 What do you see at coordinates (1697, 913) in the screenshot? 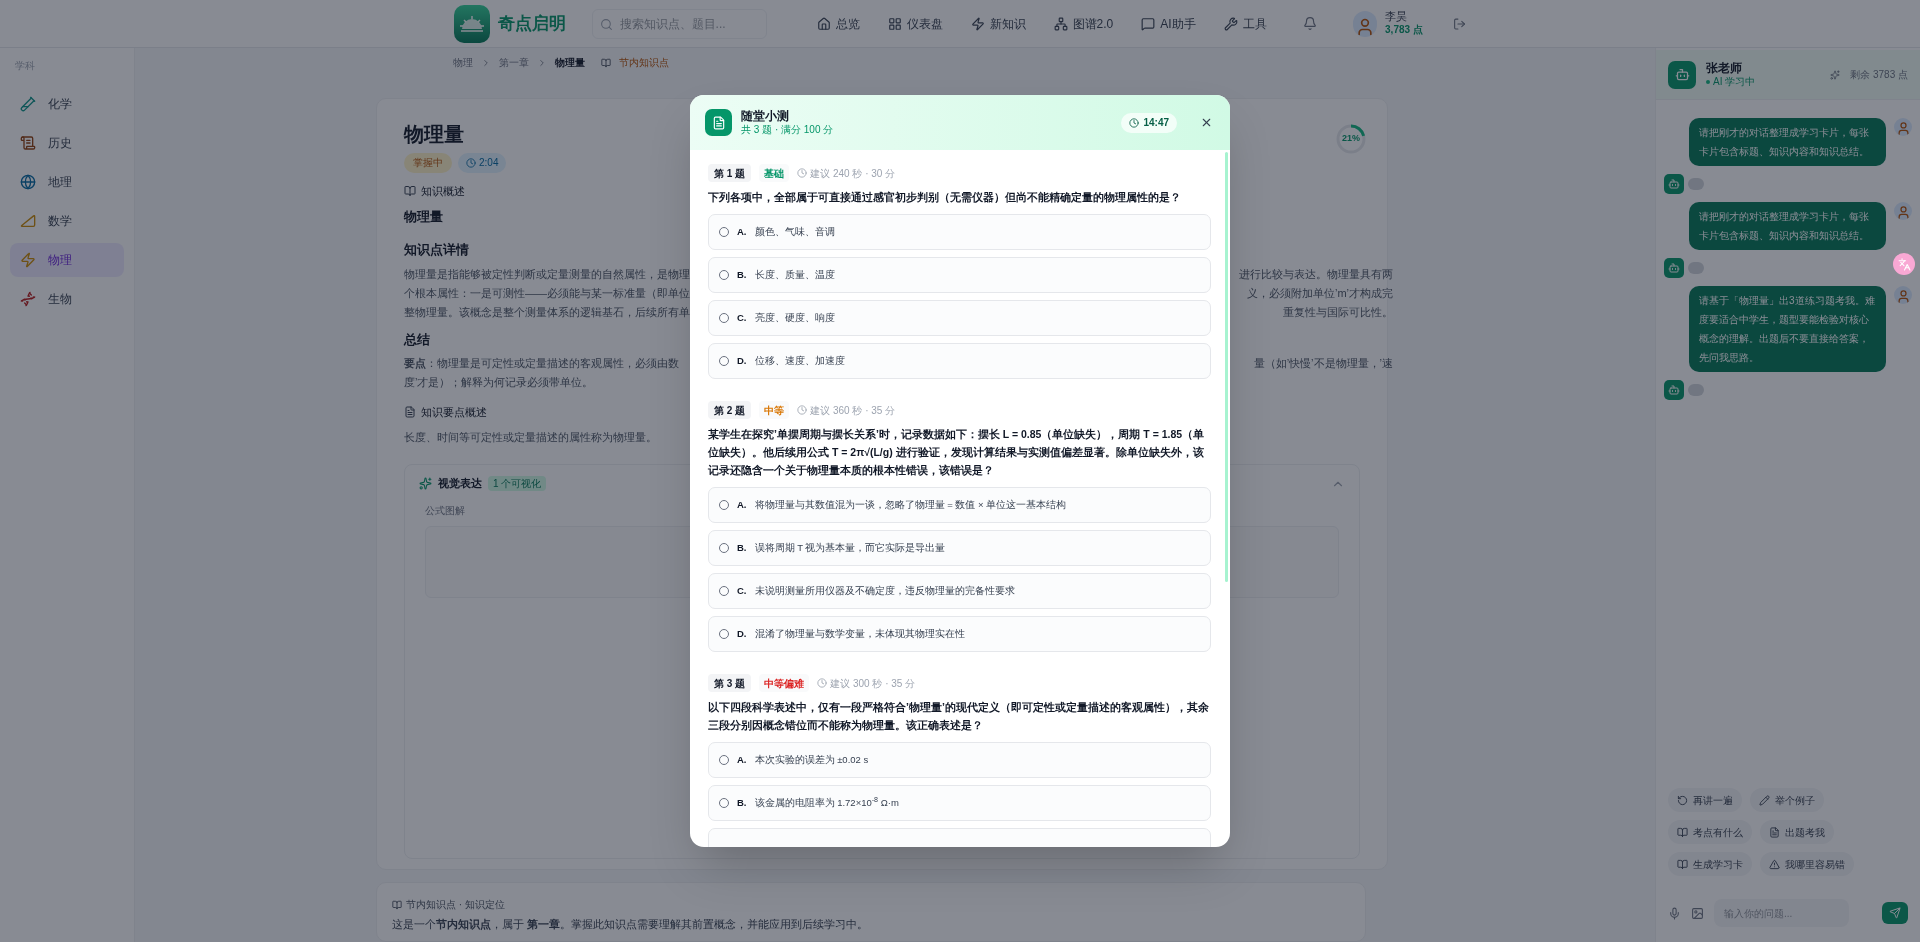
I see `image-icon` at bounding box center [1697, 913].